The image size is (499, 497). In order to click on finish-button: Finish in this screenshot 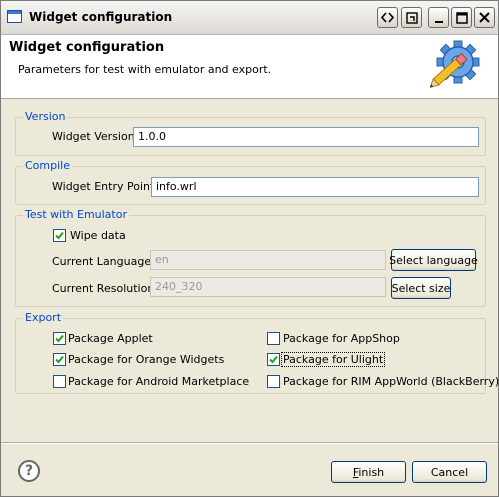, I will do `click(368, 472)`.